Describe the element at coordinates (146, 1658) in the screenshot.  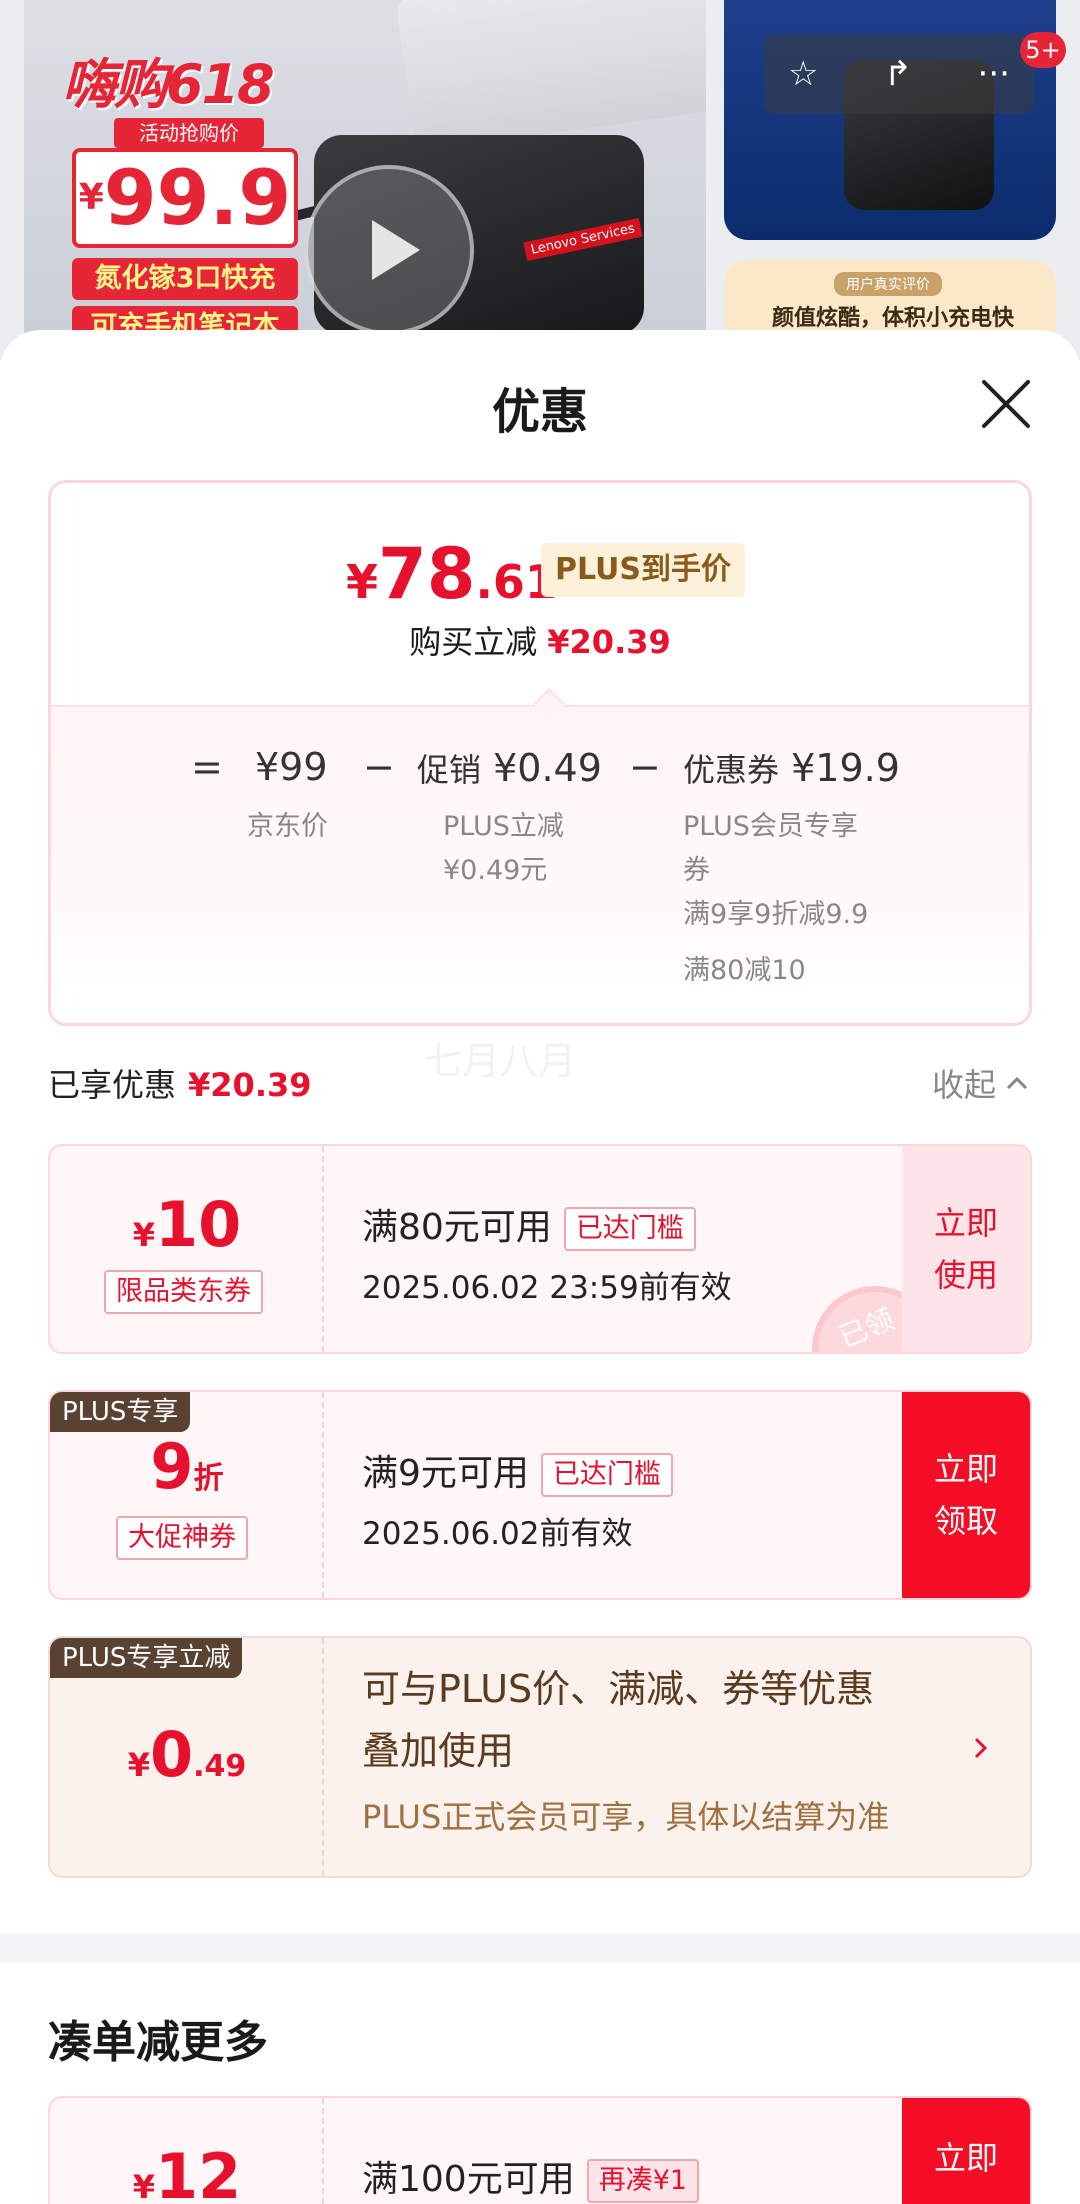
I see `plus-reduce-tag: PLUS专享立减` at that location.